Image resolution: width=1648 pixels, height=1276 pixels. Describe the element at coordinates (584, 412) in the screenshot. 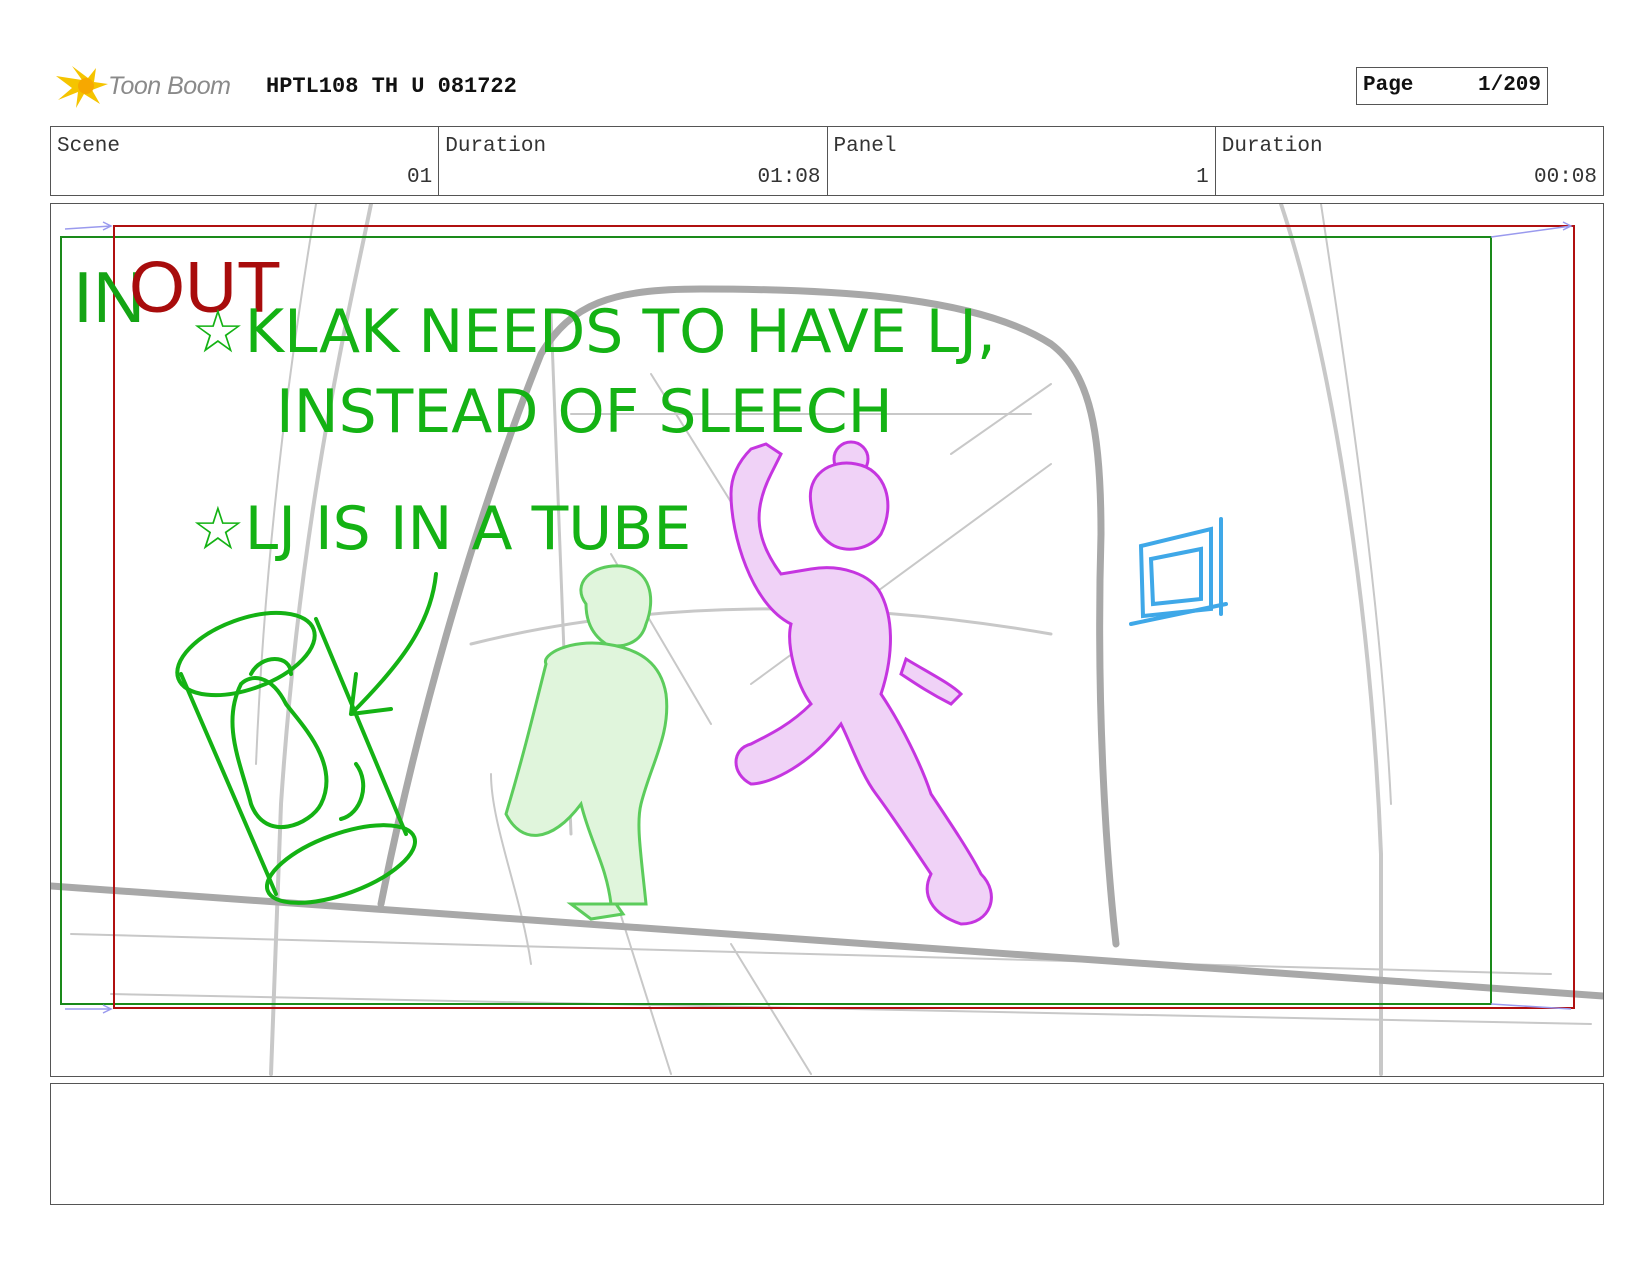

I see `note-line-2: INSTEAD OF SLEECH` at that location.